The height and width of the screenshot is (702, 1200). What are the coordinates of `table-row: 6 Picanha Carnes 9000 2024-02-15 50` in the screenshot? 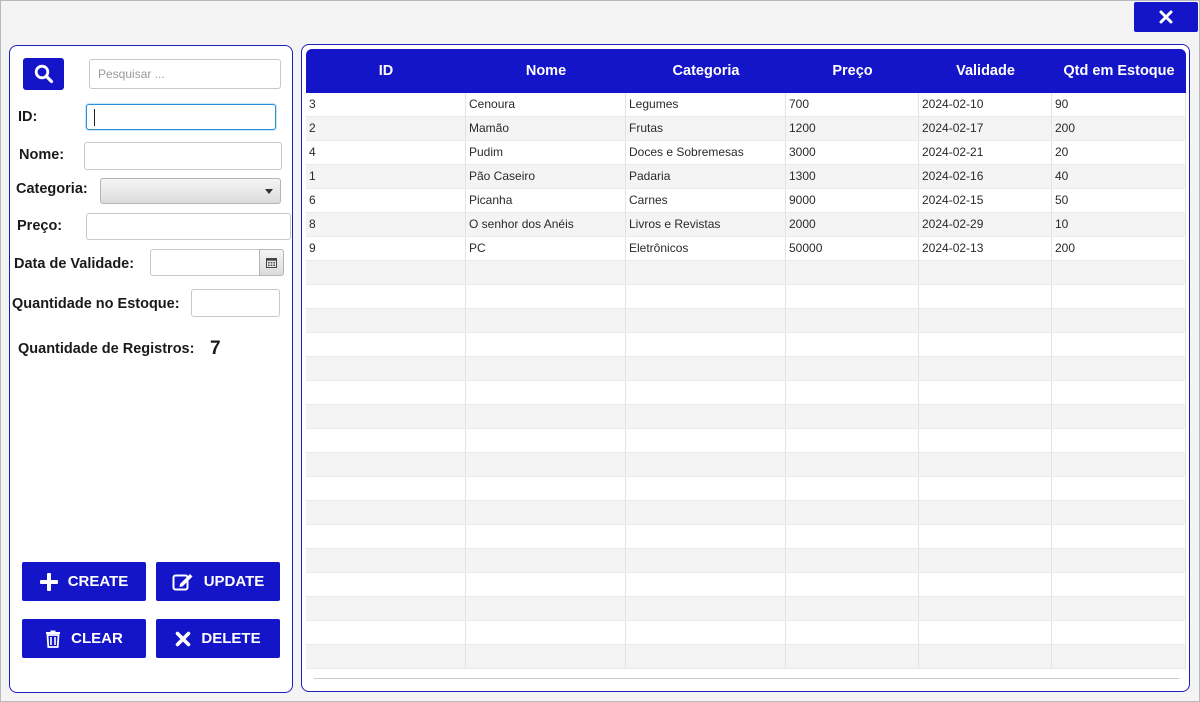 It's located at (746, 201).